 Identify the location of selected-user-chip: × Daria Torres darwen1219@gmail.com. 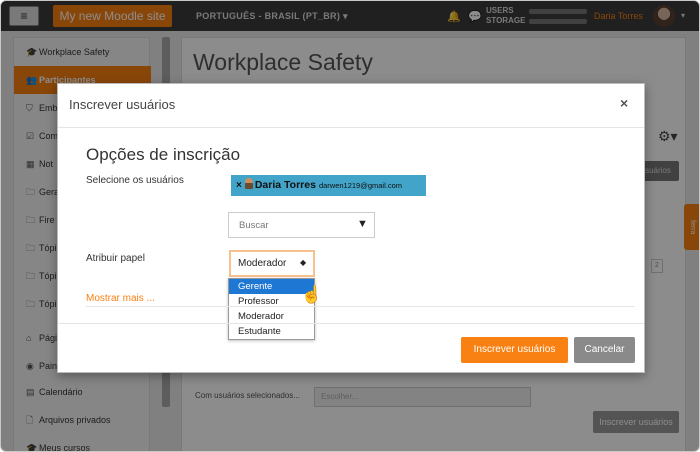
(328, 185).